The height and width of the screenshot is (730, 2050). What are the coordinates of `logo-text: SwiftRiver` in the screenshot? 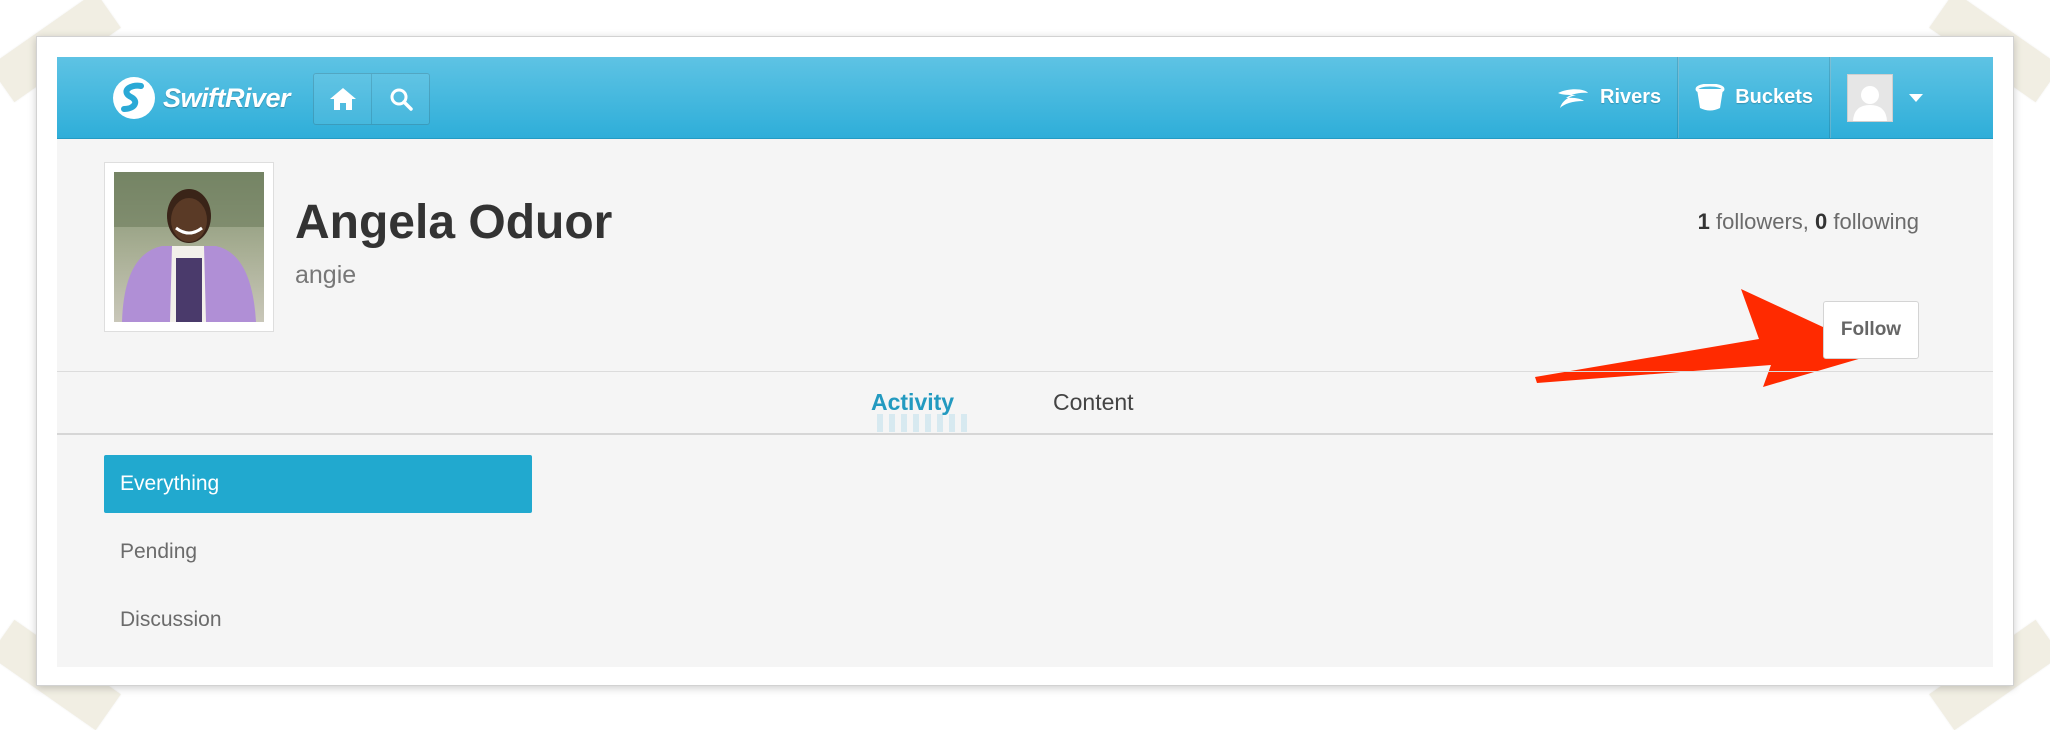 It's located at (227, 97).